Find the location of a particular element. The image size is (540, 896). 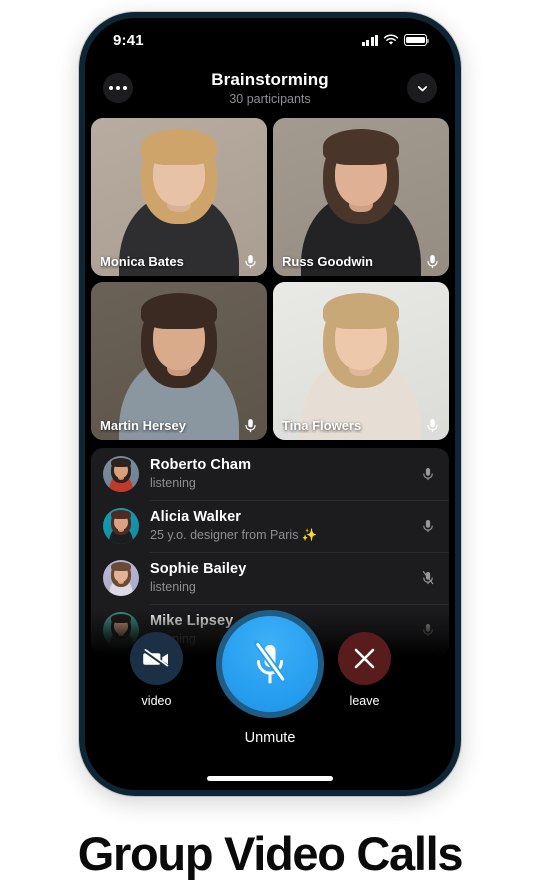

leave-button-circle is located at coordinates (364, 658).